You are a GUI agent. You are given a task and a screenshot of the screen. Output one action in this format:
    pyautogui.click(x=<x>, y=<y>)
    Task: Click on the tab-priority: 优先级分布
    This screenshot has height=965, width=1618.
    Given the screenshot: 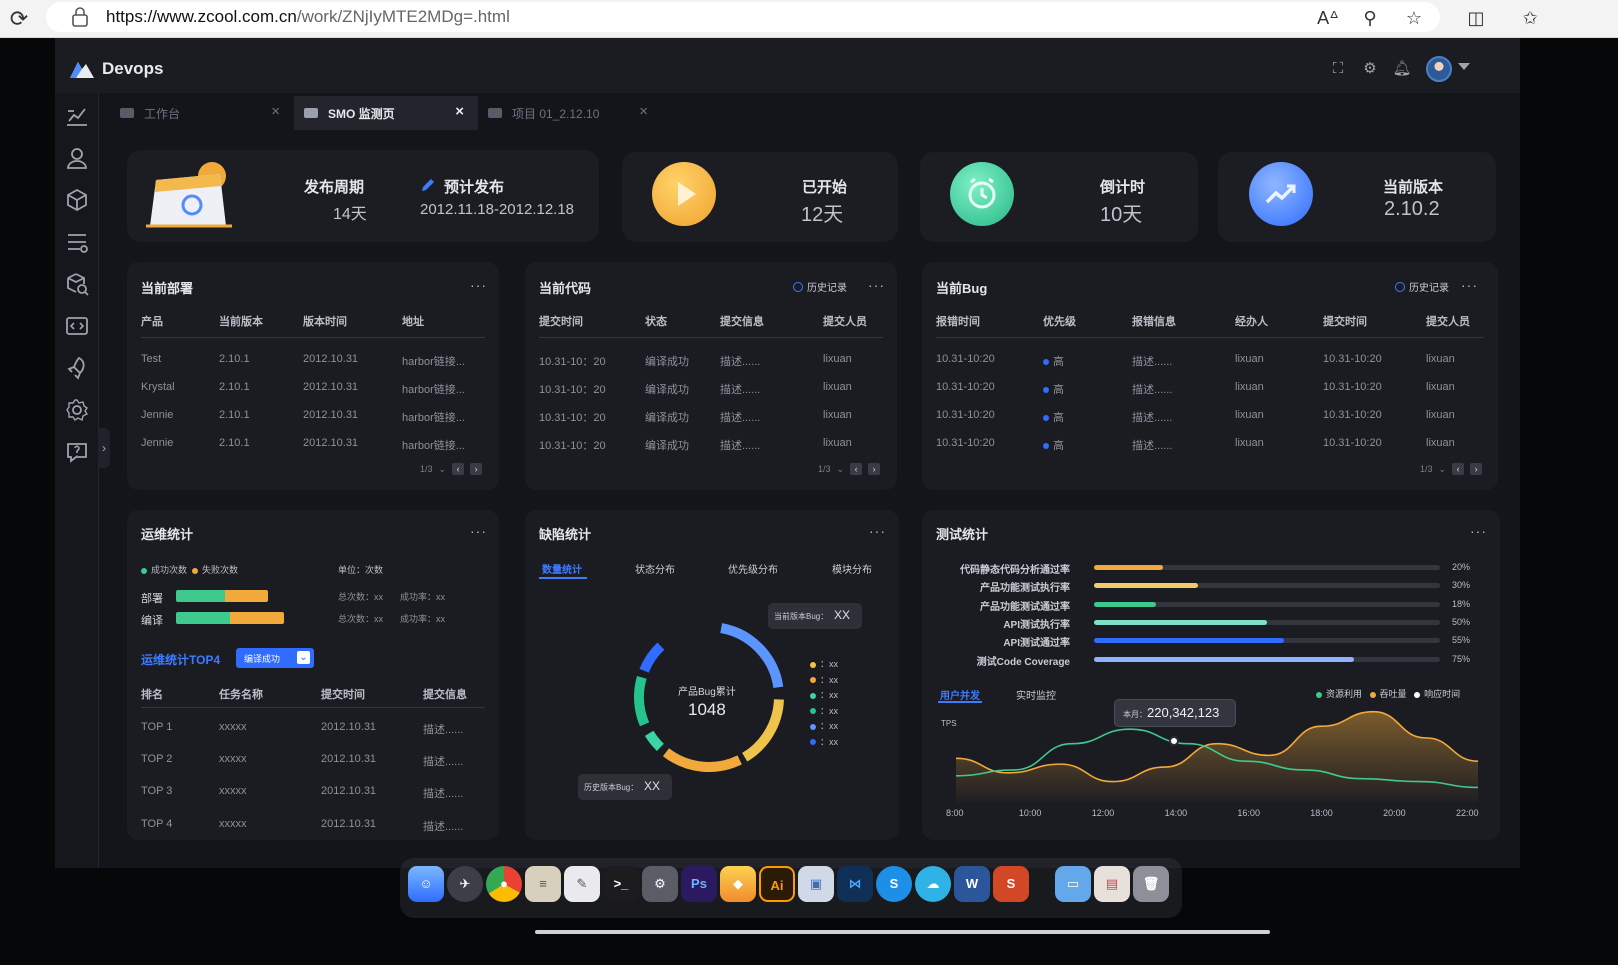 What is the action you would take?
    pyautogui.click(x=753, y=568)
    